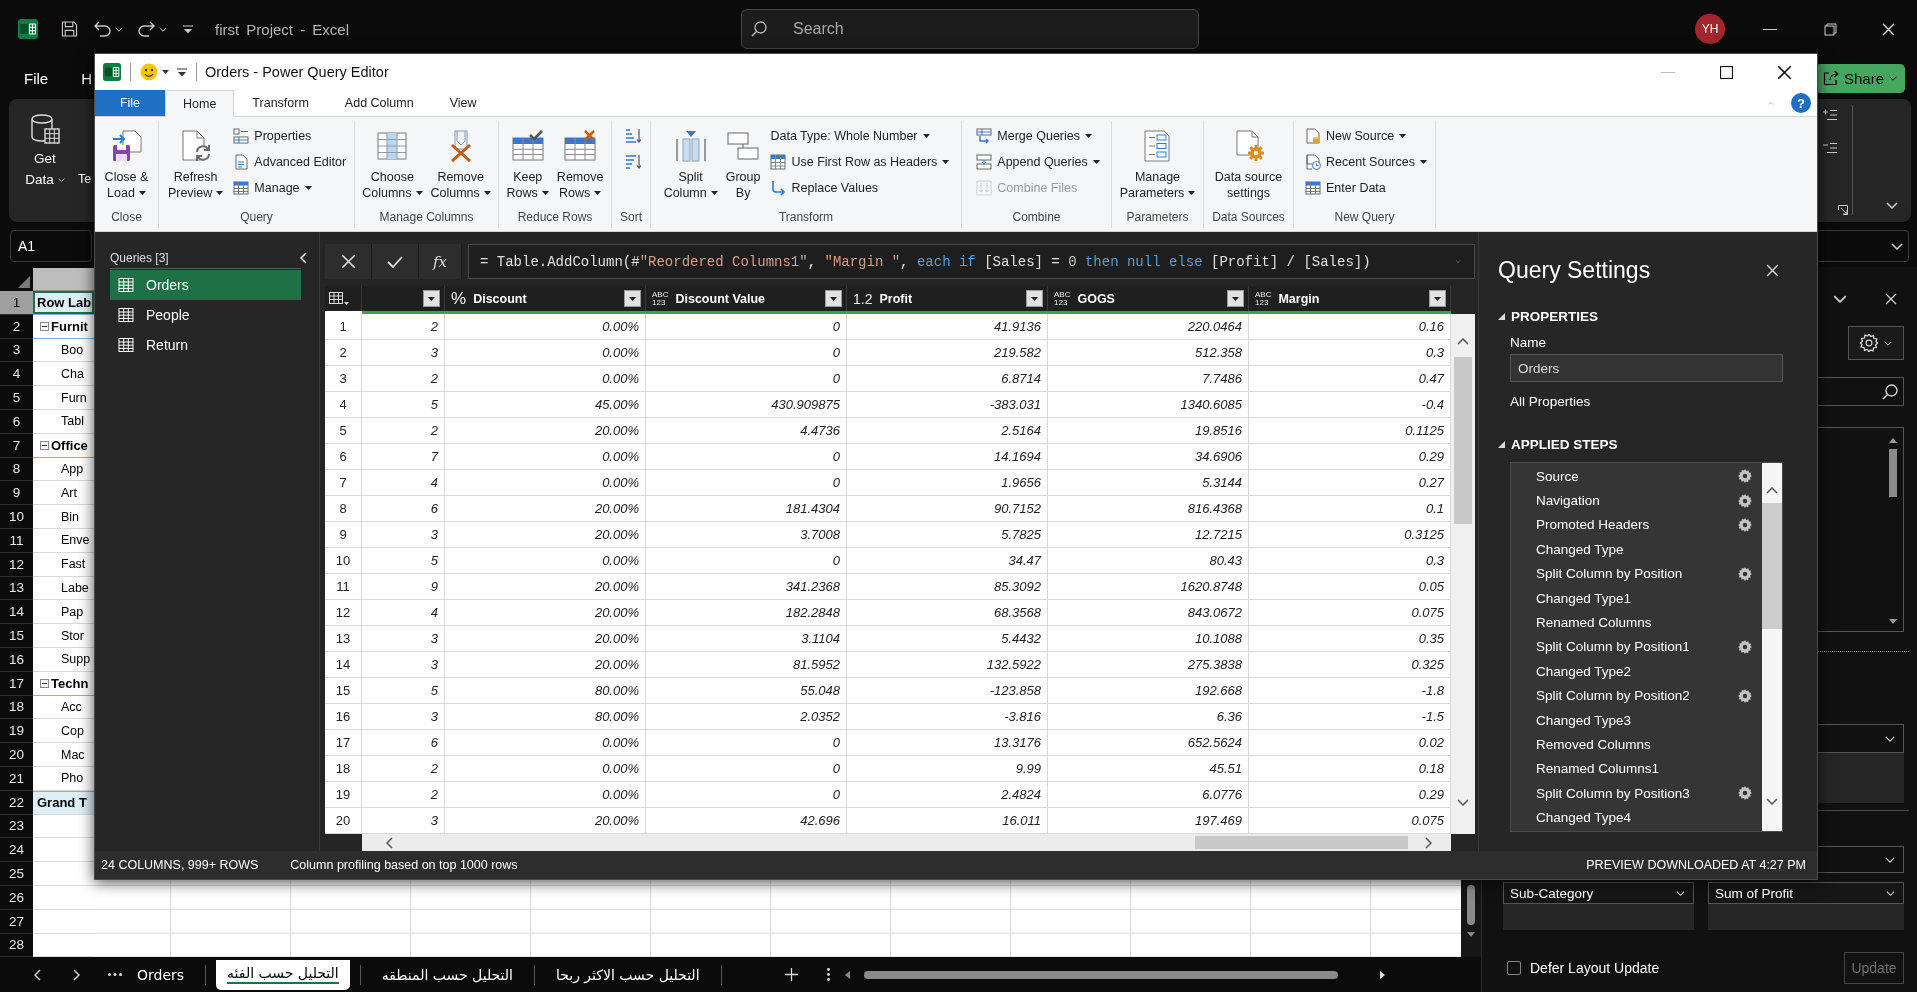 This screenshot has width=1917, height=992. What do you see at coordinates (339, 298) in the screenshot?
I see `table-menu-button` at bounding box center [339, 298].